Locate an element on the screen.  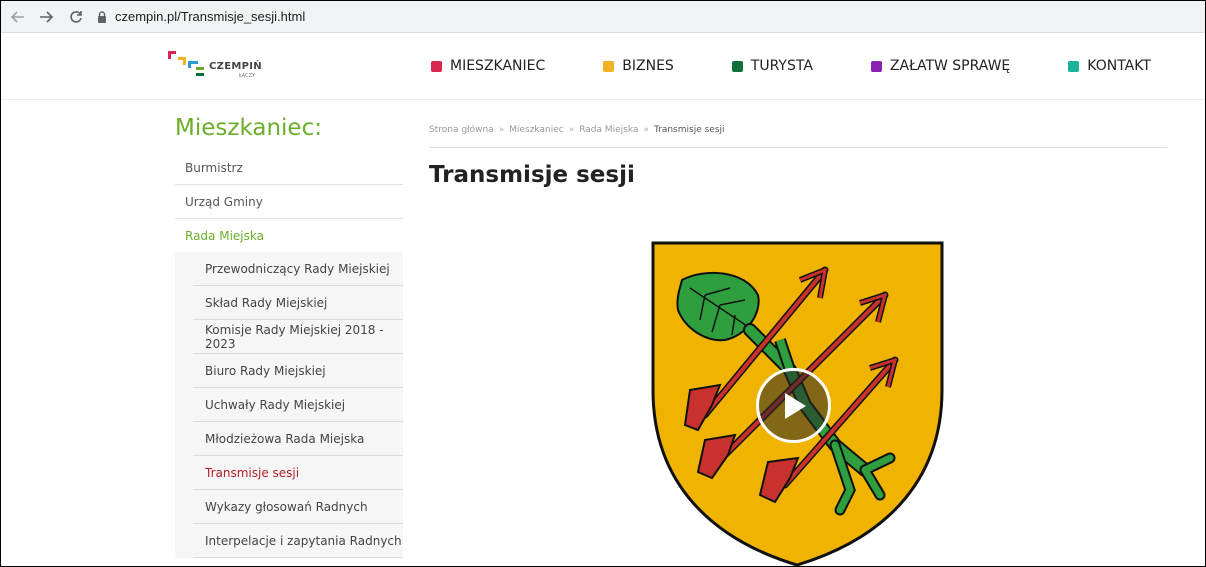
submenu-item: Komisje Rady Miejskiej 2018 - 2023 is located at coordinates (298, 337).